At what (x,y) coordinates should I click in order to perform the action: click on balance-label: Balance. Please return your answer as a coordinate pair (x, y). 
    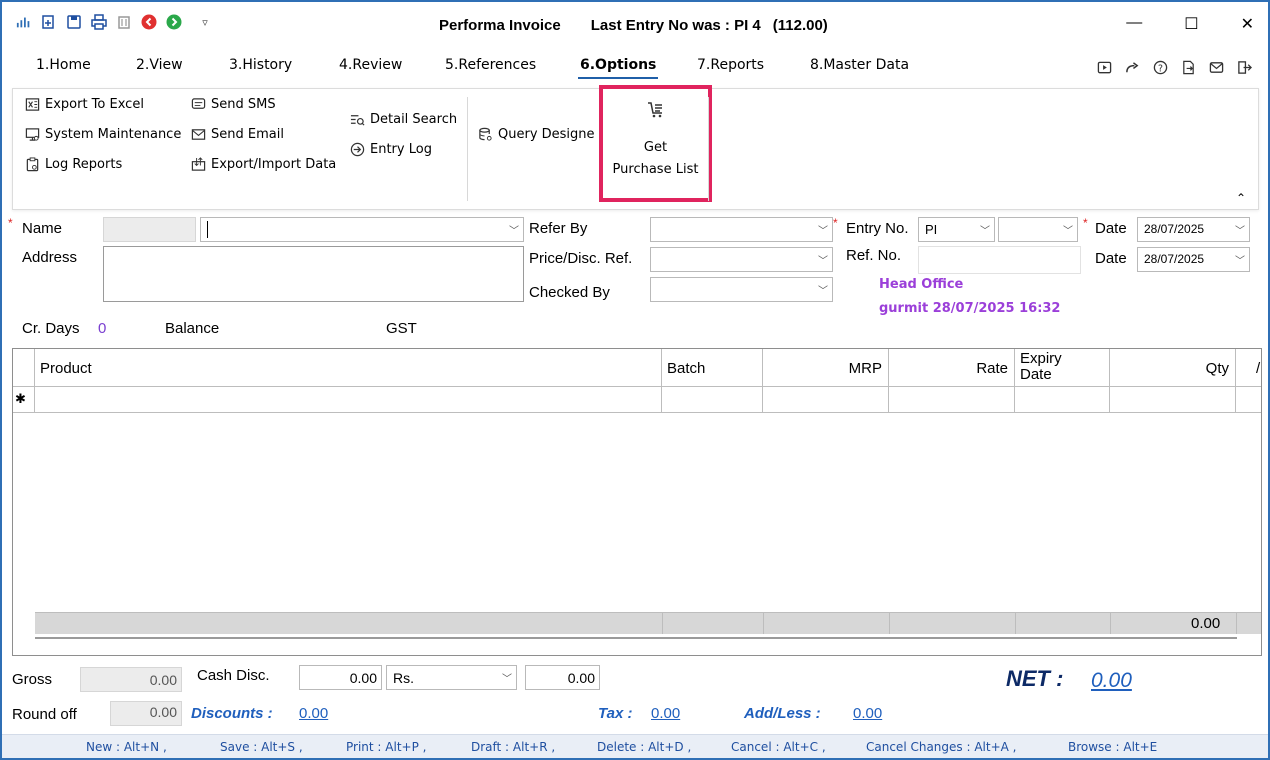
    Looking at the image, I should click on (192, 328).